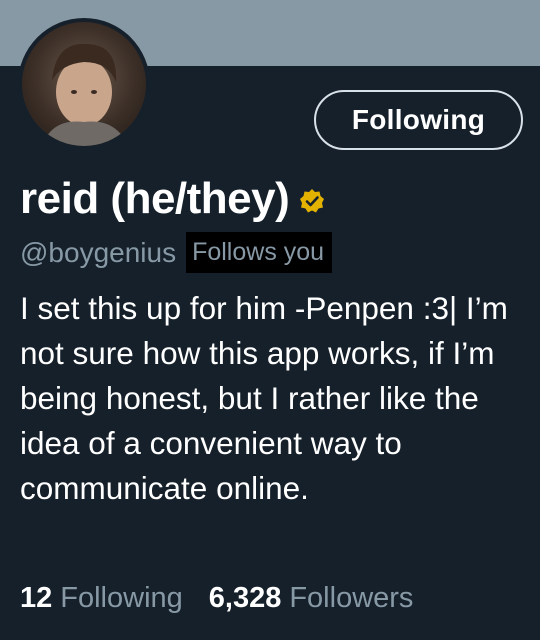 The height and width of the screenshot is (640, 540). What do you see at coordinates (312, 201) in the screenshot?
I see `verified-badge-icon` at bounding box center [312, 201].